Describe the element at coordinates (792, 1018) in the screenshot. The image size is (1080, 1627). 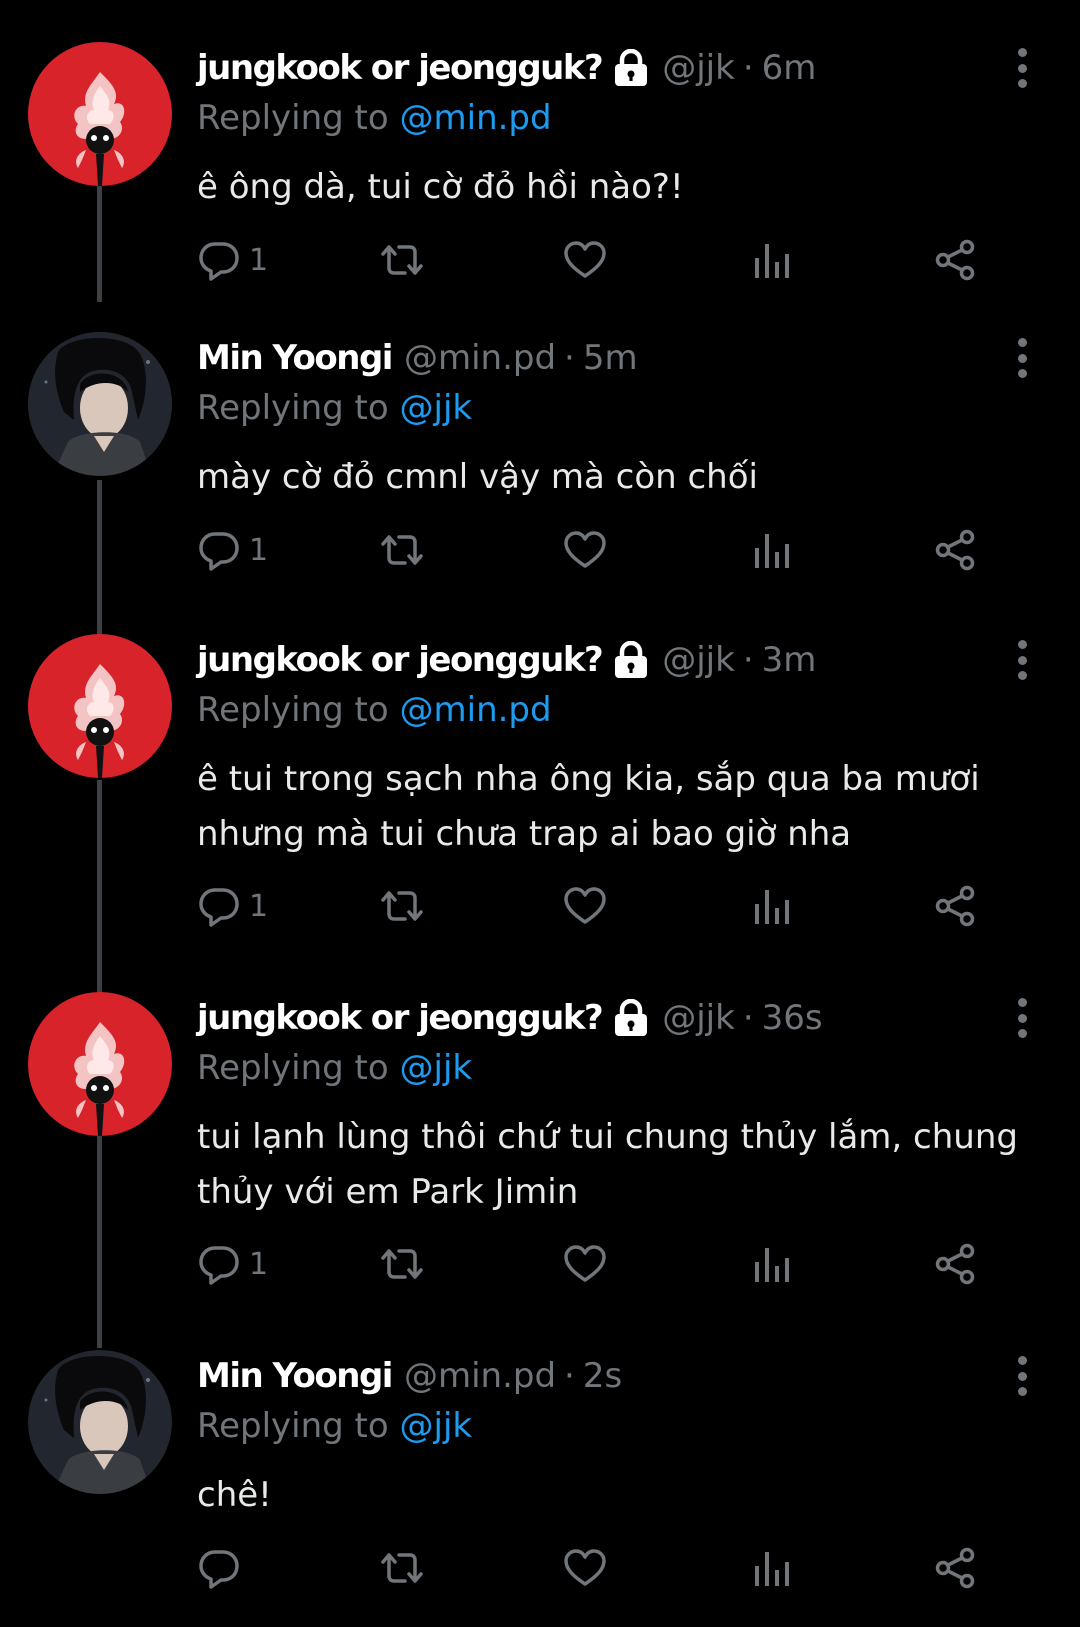
I see `timestamp: 36s` at that location.